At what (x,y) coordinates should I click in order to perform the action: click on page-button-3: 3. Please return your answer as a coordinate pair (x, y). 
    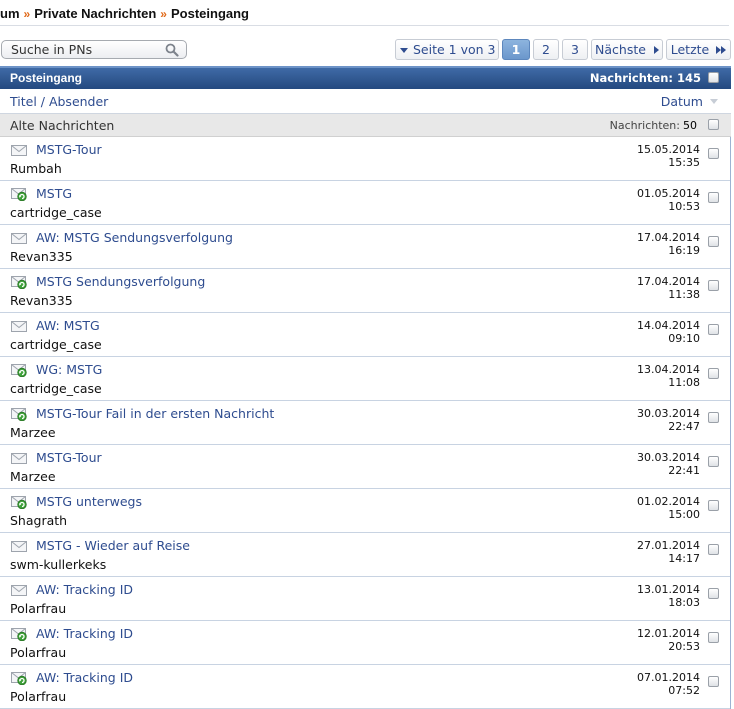
    Looking at the image, I should click on (575, 49).